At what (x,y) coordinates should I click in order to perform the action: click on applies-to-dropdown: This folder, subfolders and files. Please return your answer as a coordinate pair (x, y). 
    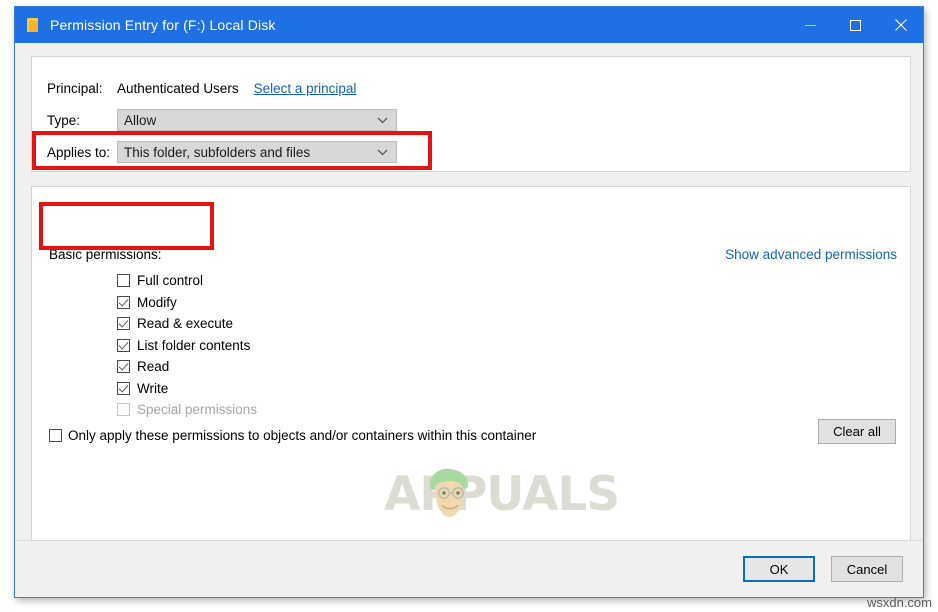
    Looking at the image, I should click on (257, 152).